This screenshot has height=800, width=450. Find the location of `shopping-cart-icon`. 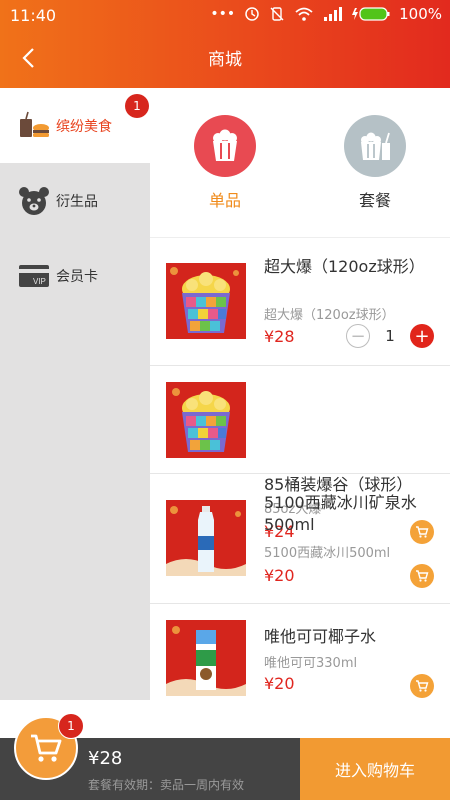

shopping-cart-icon is located at coordinates (46, 748).